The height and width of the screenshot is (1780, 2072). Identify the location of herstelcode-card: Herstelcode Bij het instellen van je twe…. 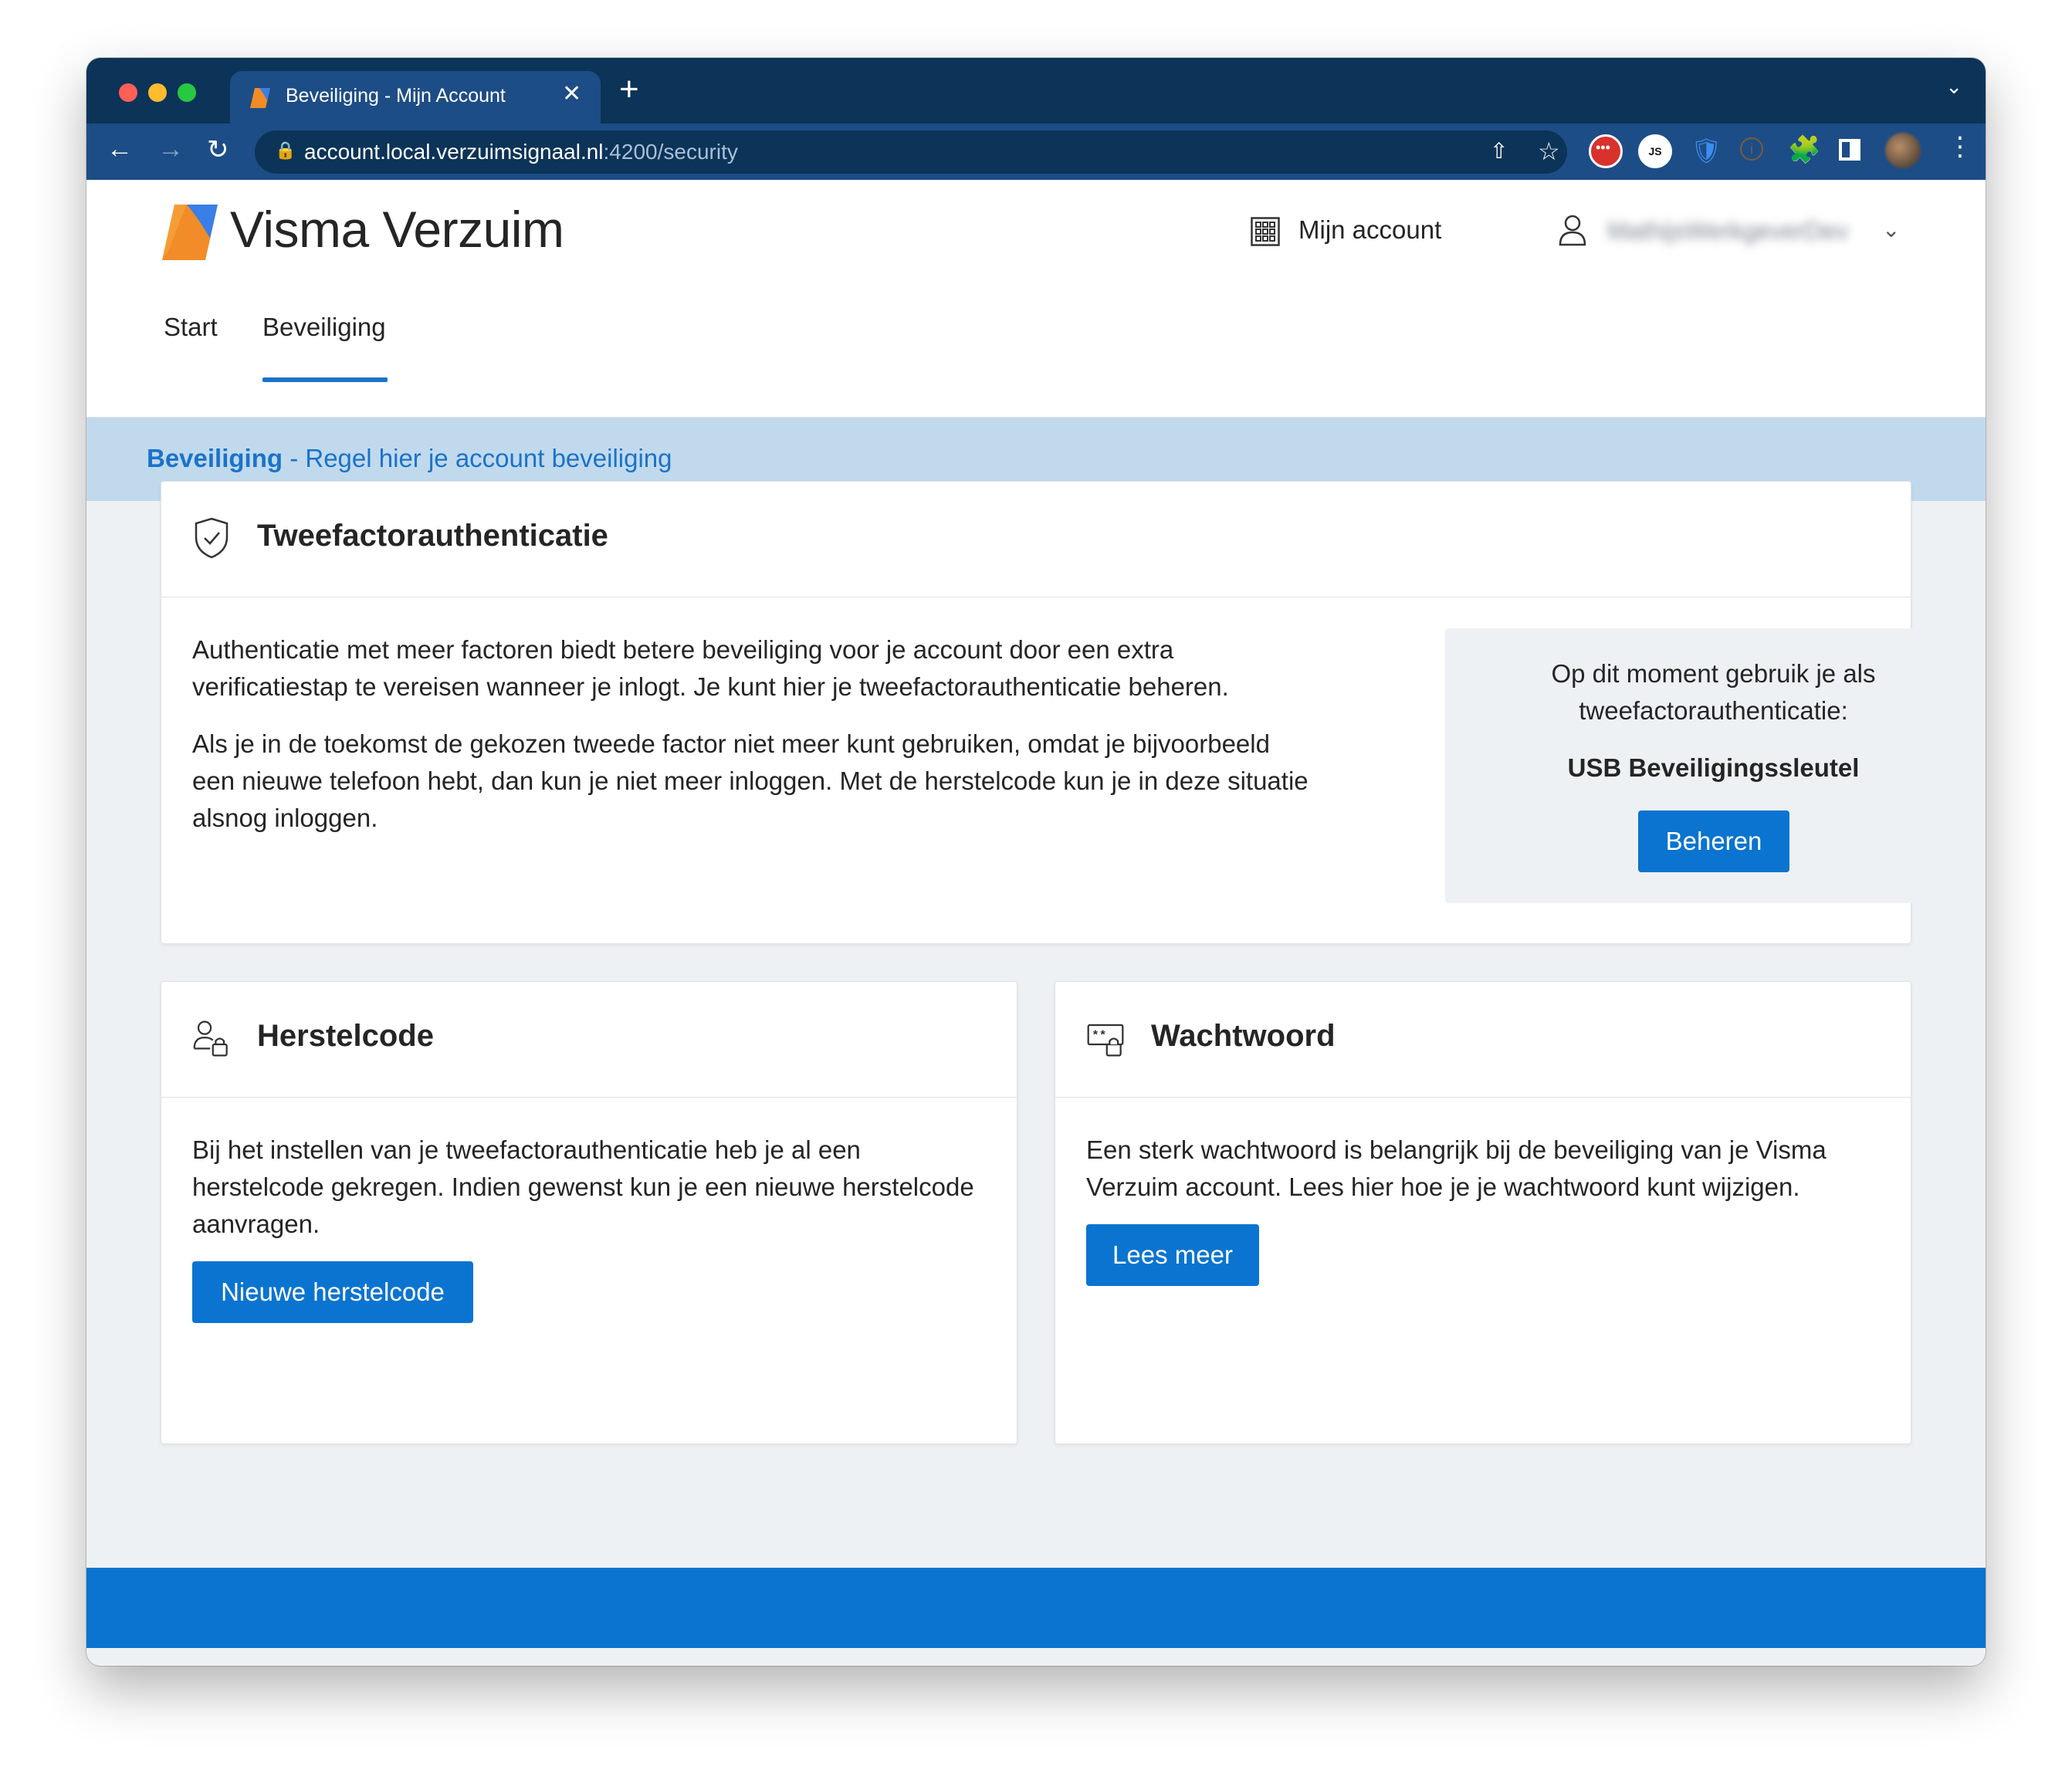
(589, 1212).